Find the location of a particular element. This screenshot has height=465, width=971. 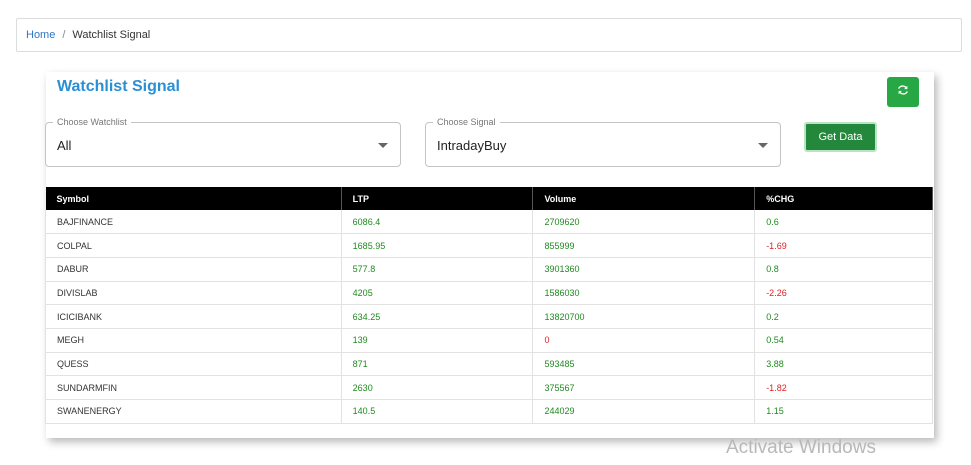

ltp-cell: 577.8 is located at coordinates (437, 269).